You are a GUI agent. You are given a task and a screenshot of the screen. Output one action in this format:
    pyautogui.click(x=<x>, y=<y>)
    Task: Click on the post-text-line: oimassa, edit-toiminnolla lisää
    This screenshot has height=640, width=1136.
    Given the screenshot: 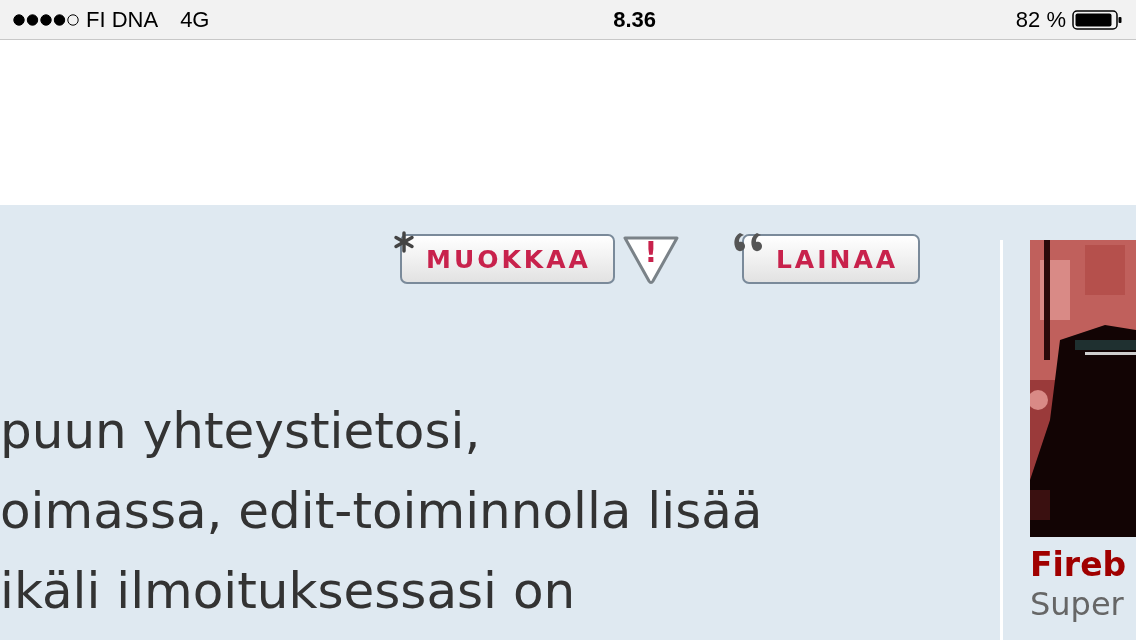 What is the action you would take?
    pyautogui.click(x=382, y=511)
    